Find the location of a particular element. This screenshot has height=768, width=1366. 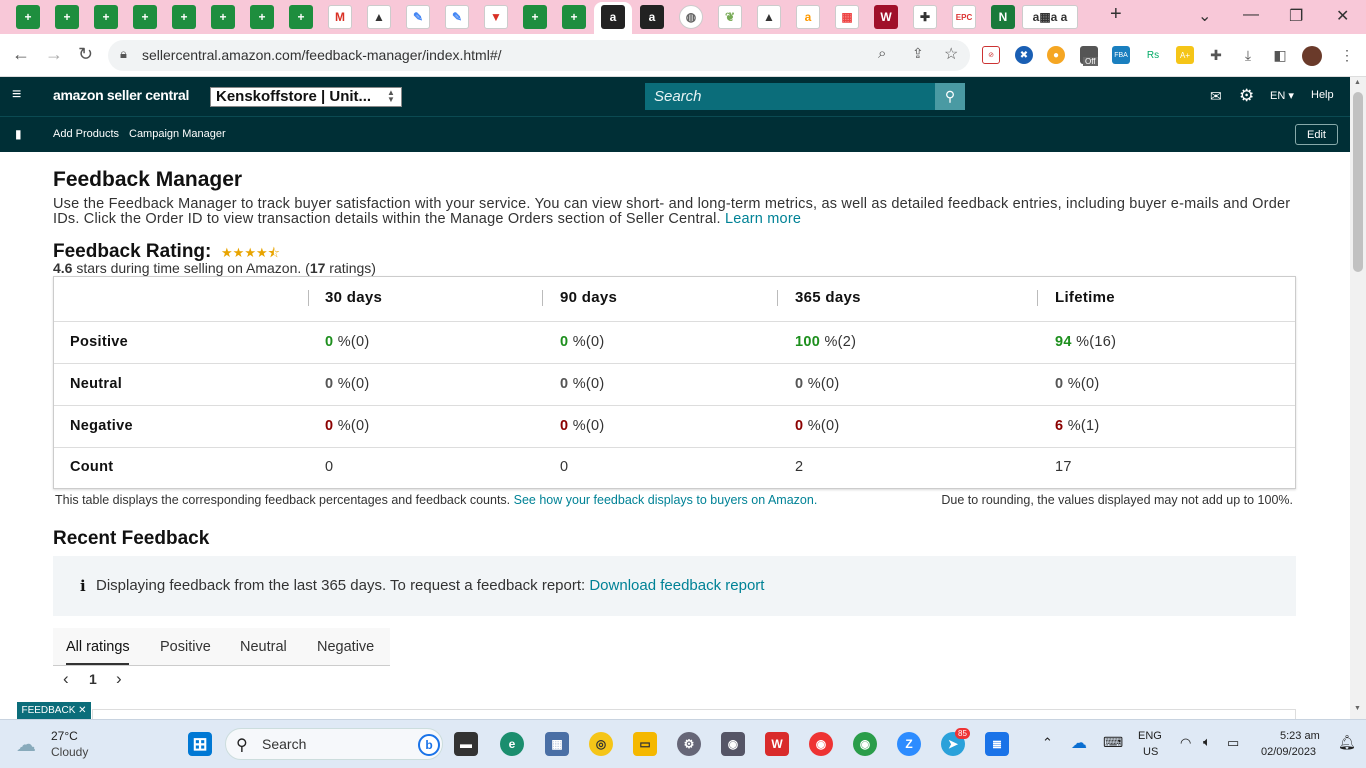

learn-more-link: Learn more is located at coordinates (763, 219).